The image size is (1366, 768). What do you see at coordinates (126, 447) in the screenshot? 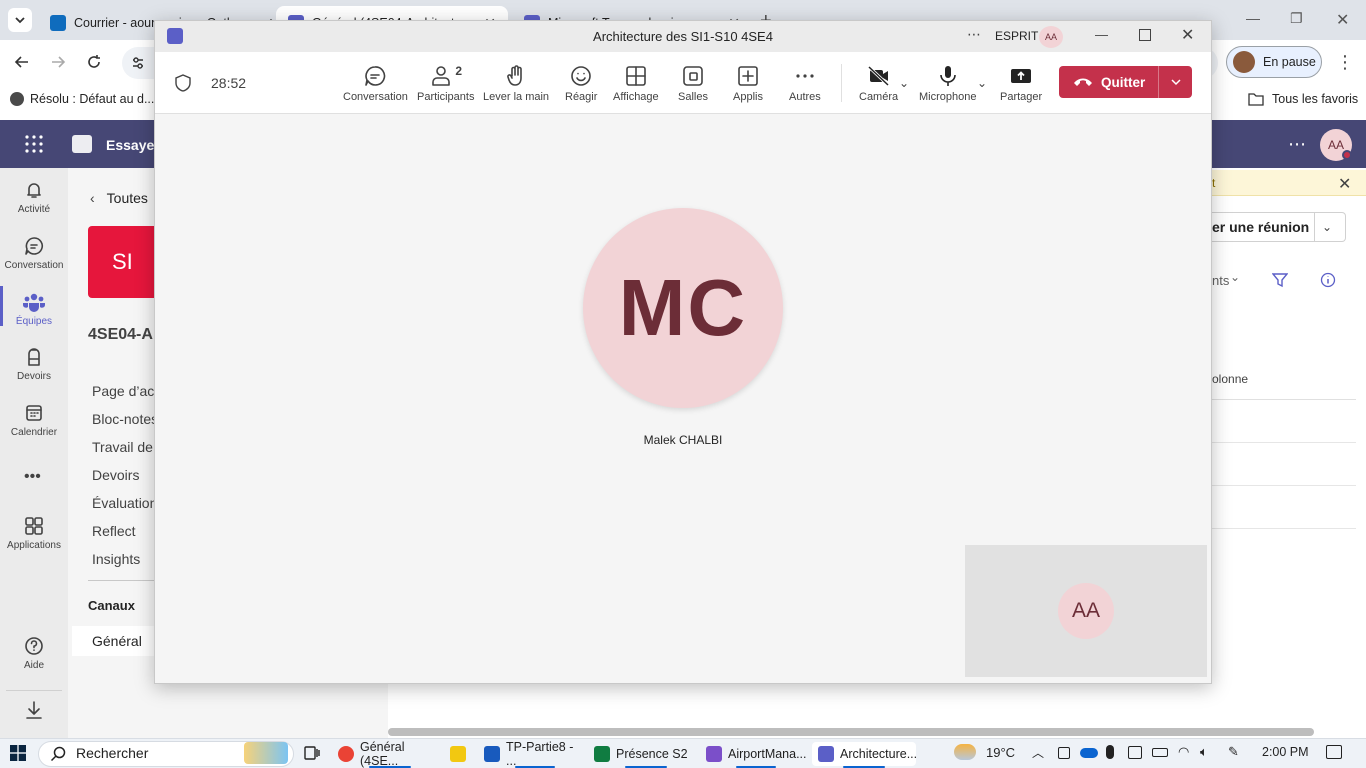
I see `nav-work: Travail de` at bounding box center [126, 447].